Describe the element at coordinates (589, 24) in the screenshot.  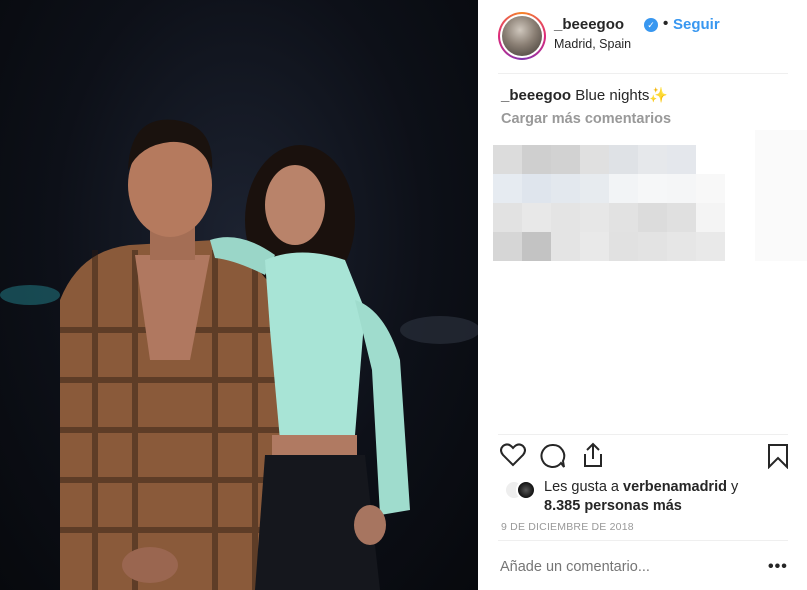
I see `username-link: _beeegoo` at that location.